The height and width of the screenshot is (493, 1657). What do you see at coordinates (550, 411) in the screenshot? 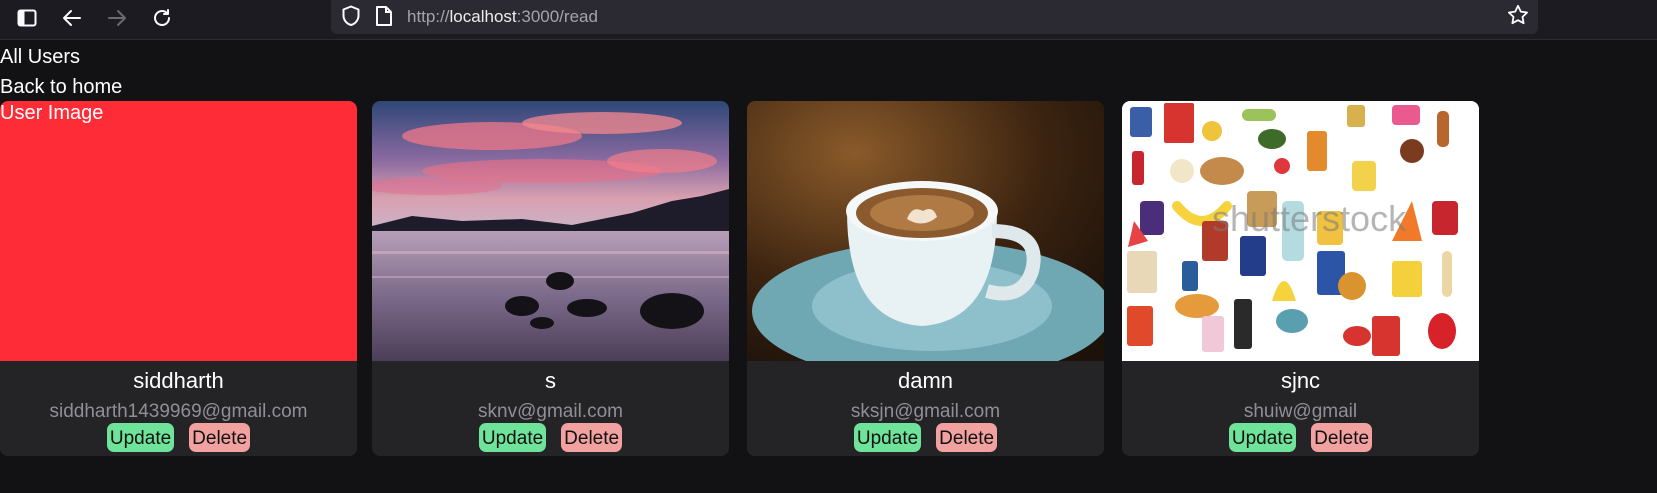
I see `user-email: sknv@gmail.com` at bounding box center [550, 411].